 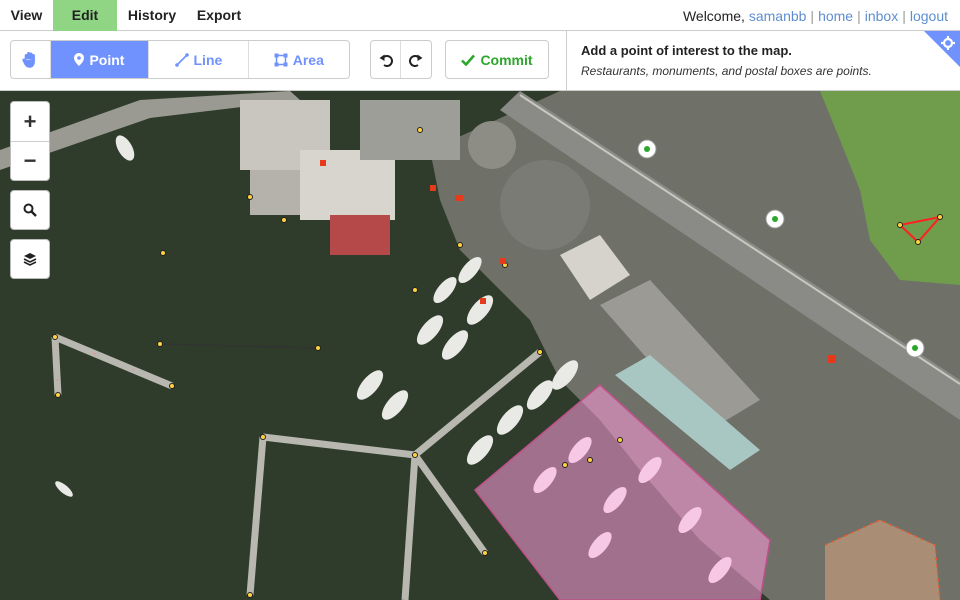 What do you see at coordinates (815, 16) in the screenshot?
I see `user-bar: Welcome, samanbb | home | inbox | logout` at bounding box center [815, 16].